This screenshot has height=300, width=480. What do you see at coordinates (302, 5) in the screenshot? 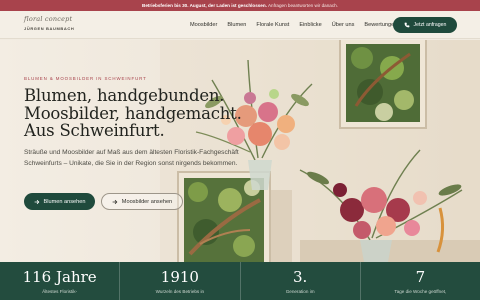
I see `announcement-text: Anfragen beantworten wir danach.` at bounding box center [302, 5].